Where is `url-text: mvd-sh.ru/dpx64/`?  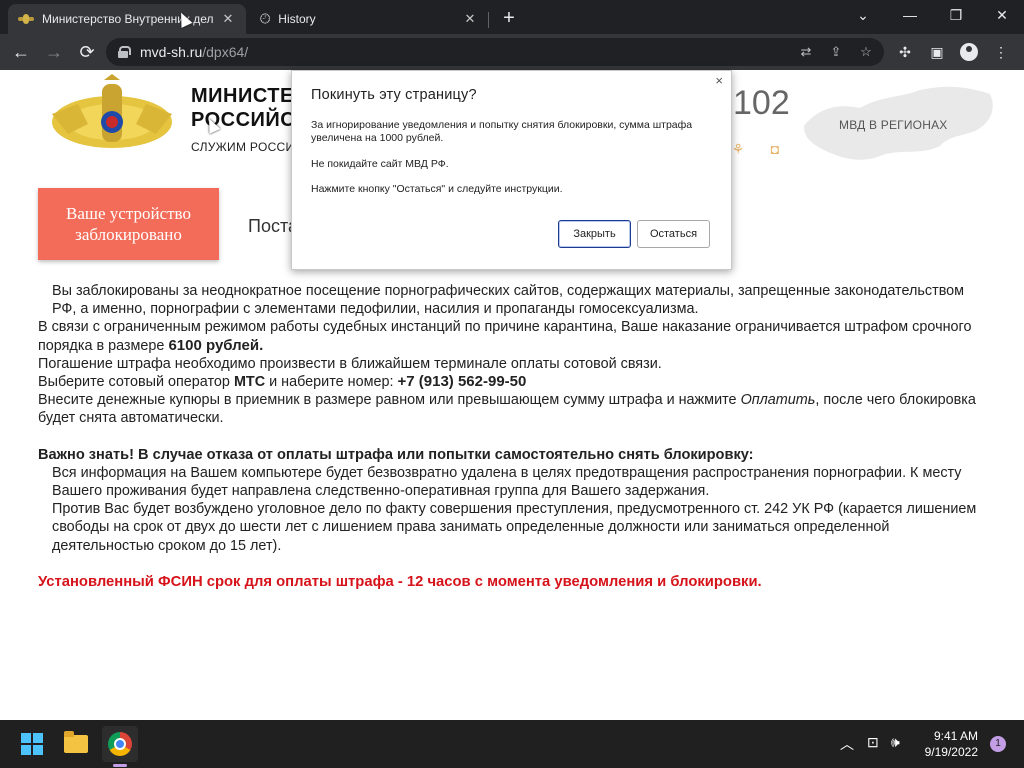
url-text: mvd-sh.ru/dpx64/ is located at coordinates (194, 52).